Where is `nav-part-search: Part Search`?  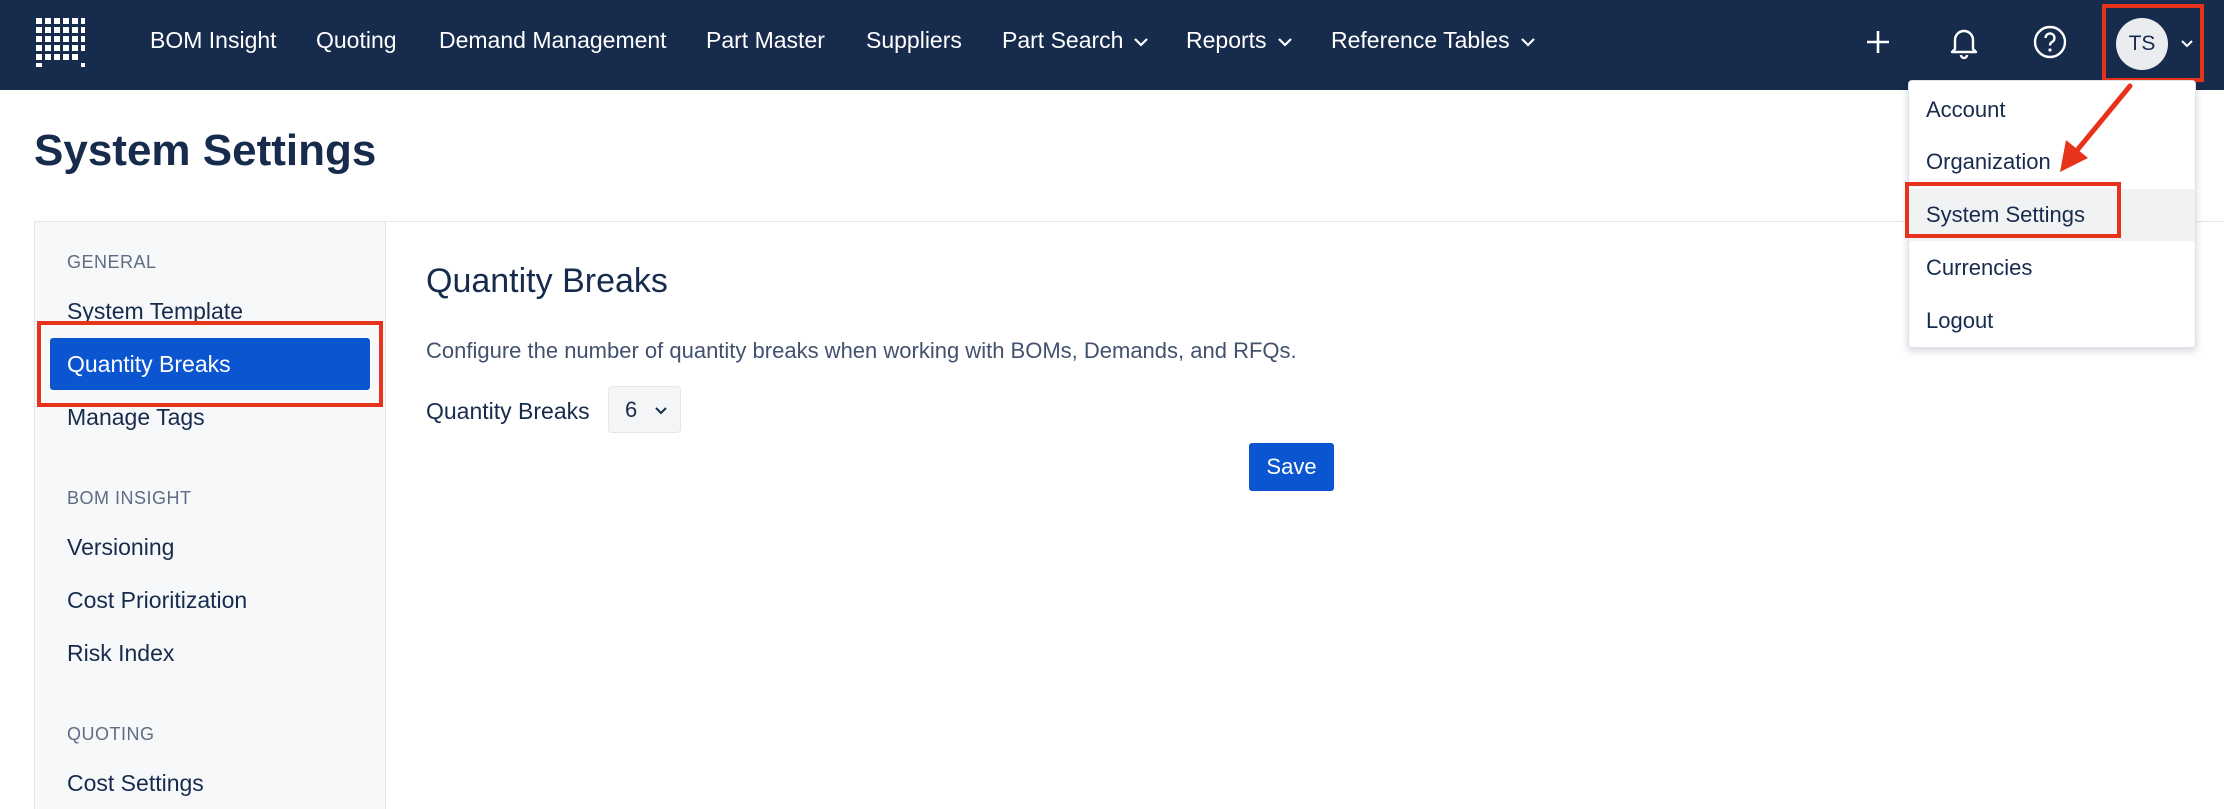 nav-part-search: Part Search is located at coordinates (1076, 45).